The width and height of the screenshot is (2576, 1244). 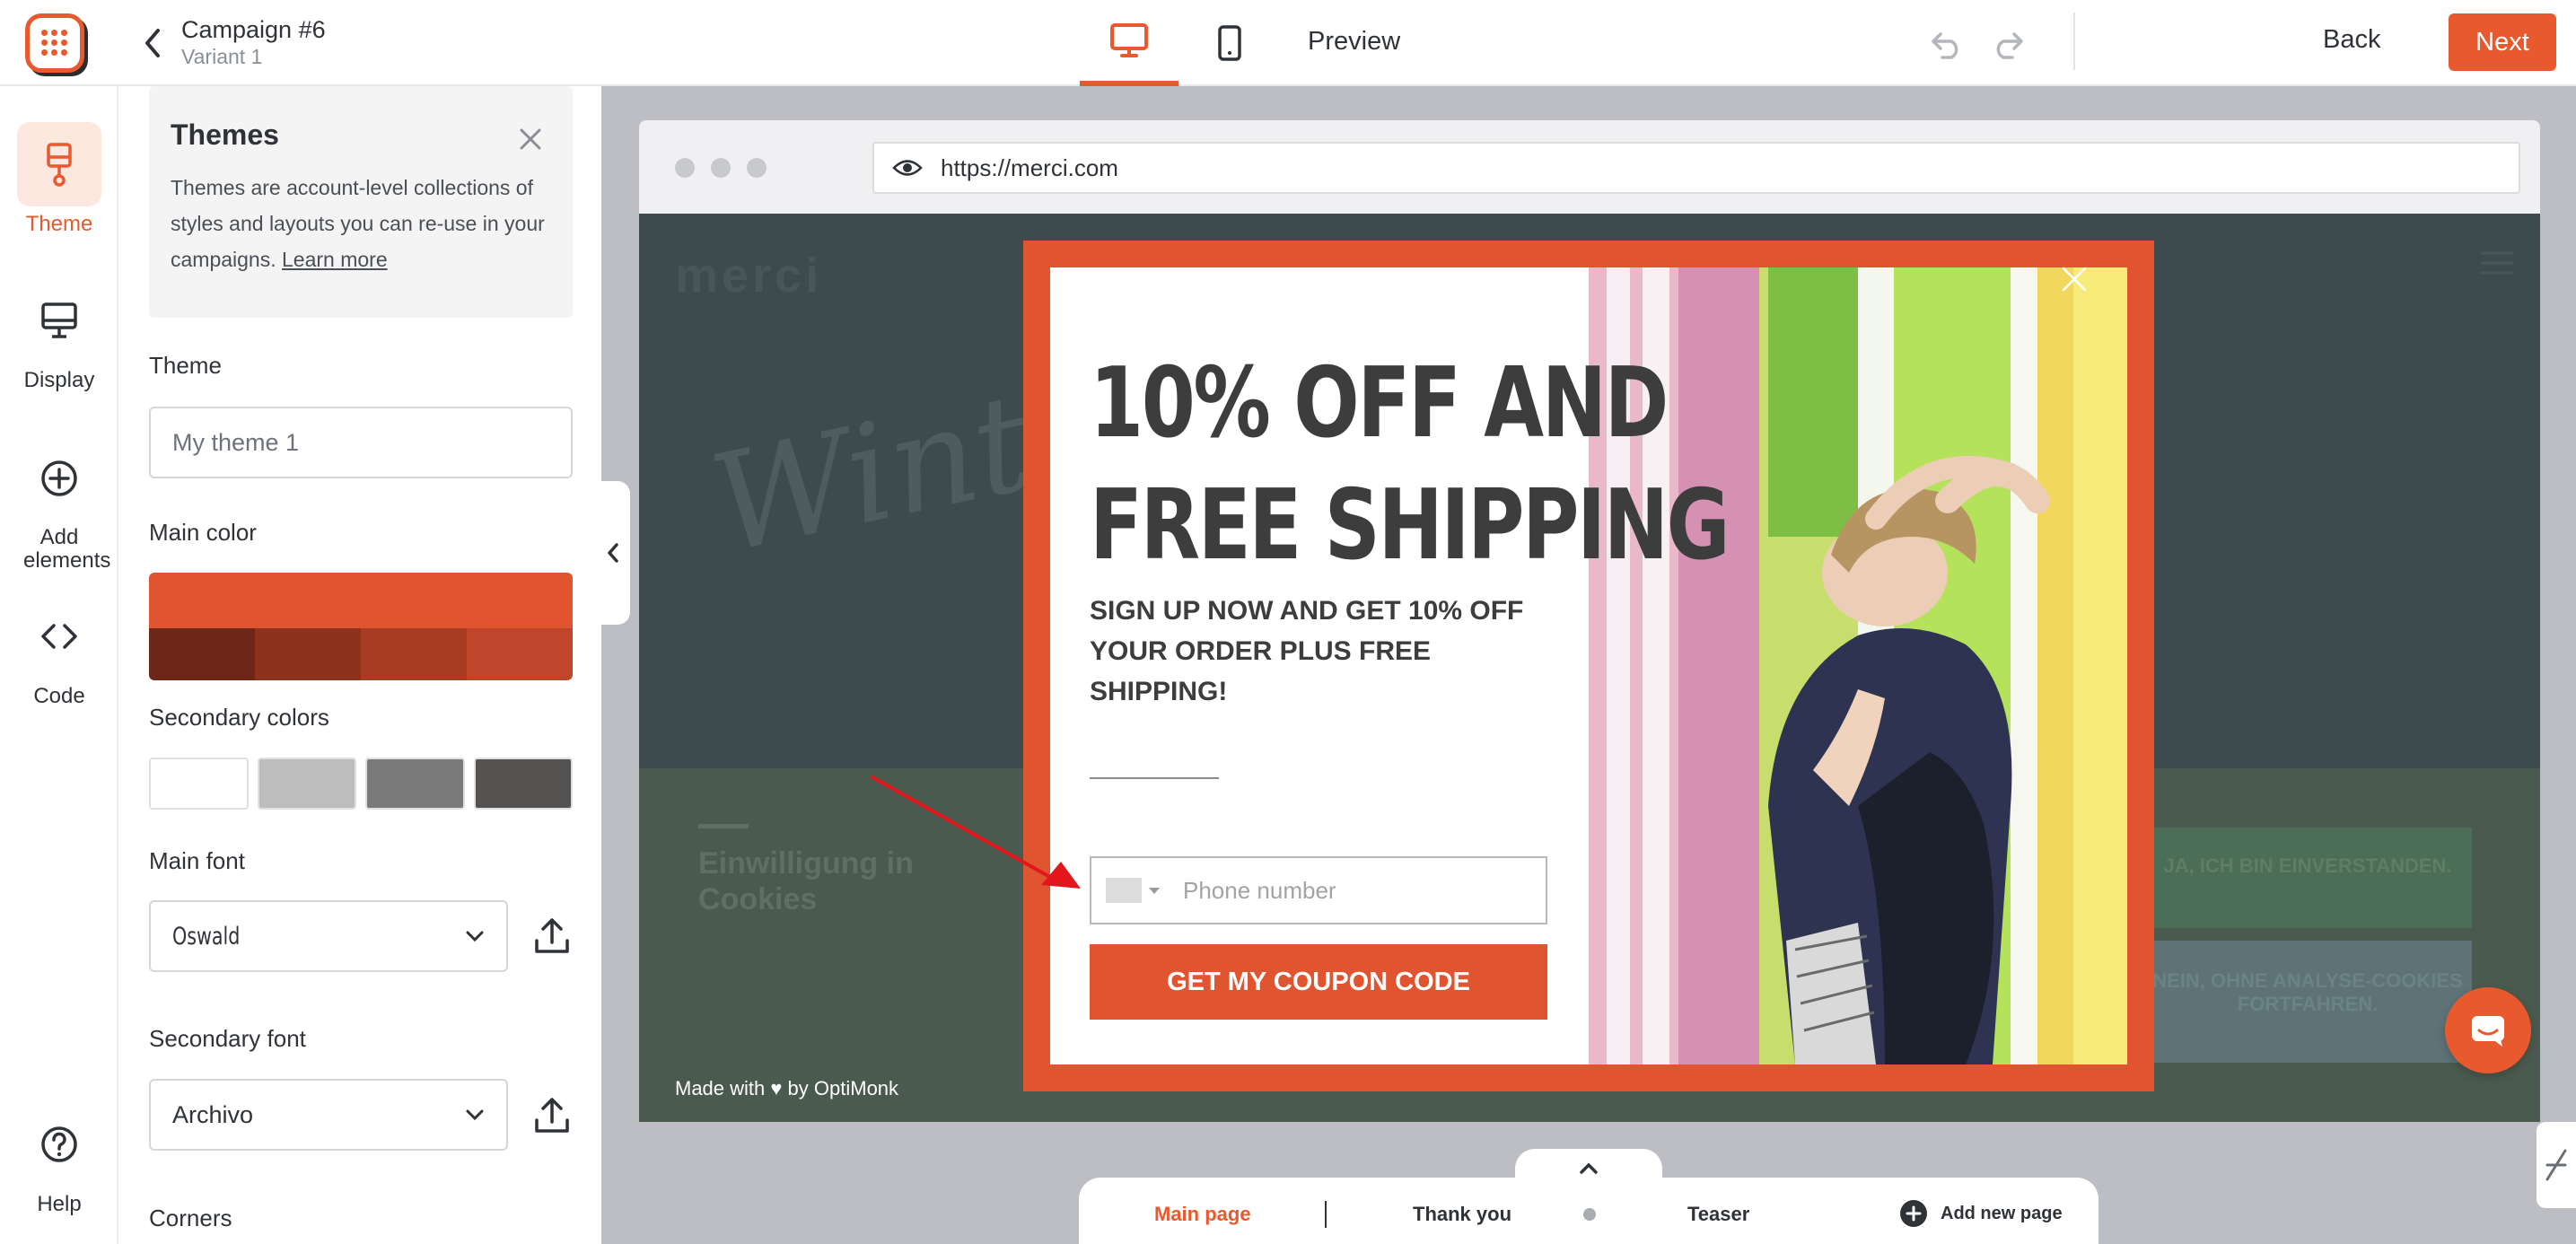 What do you see at coordinates (723, 826) in the screenshot?
I see `consent-rule` at bounding box center [723, 826].